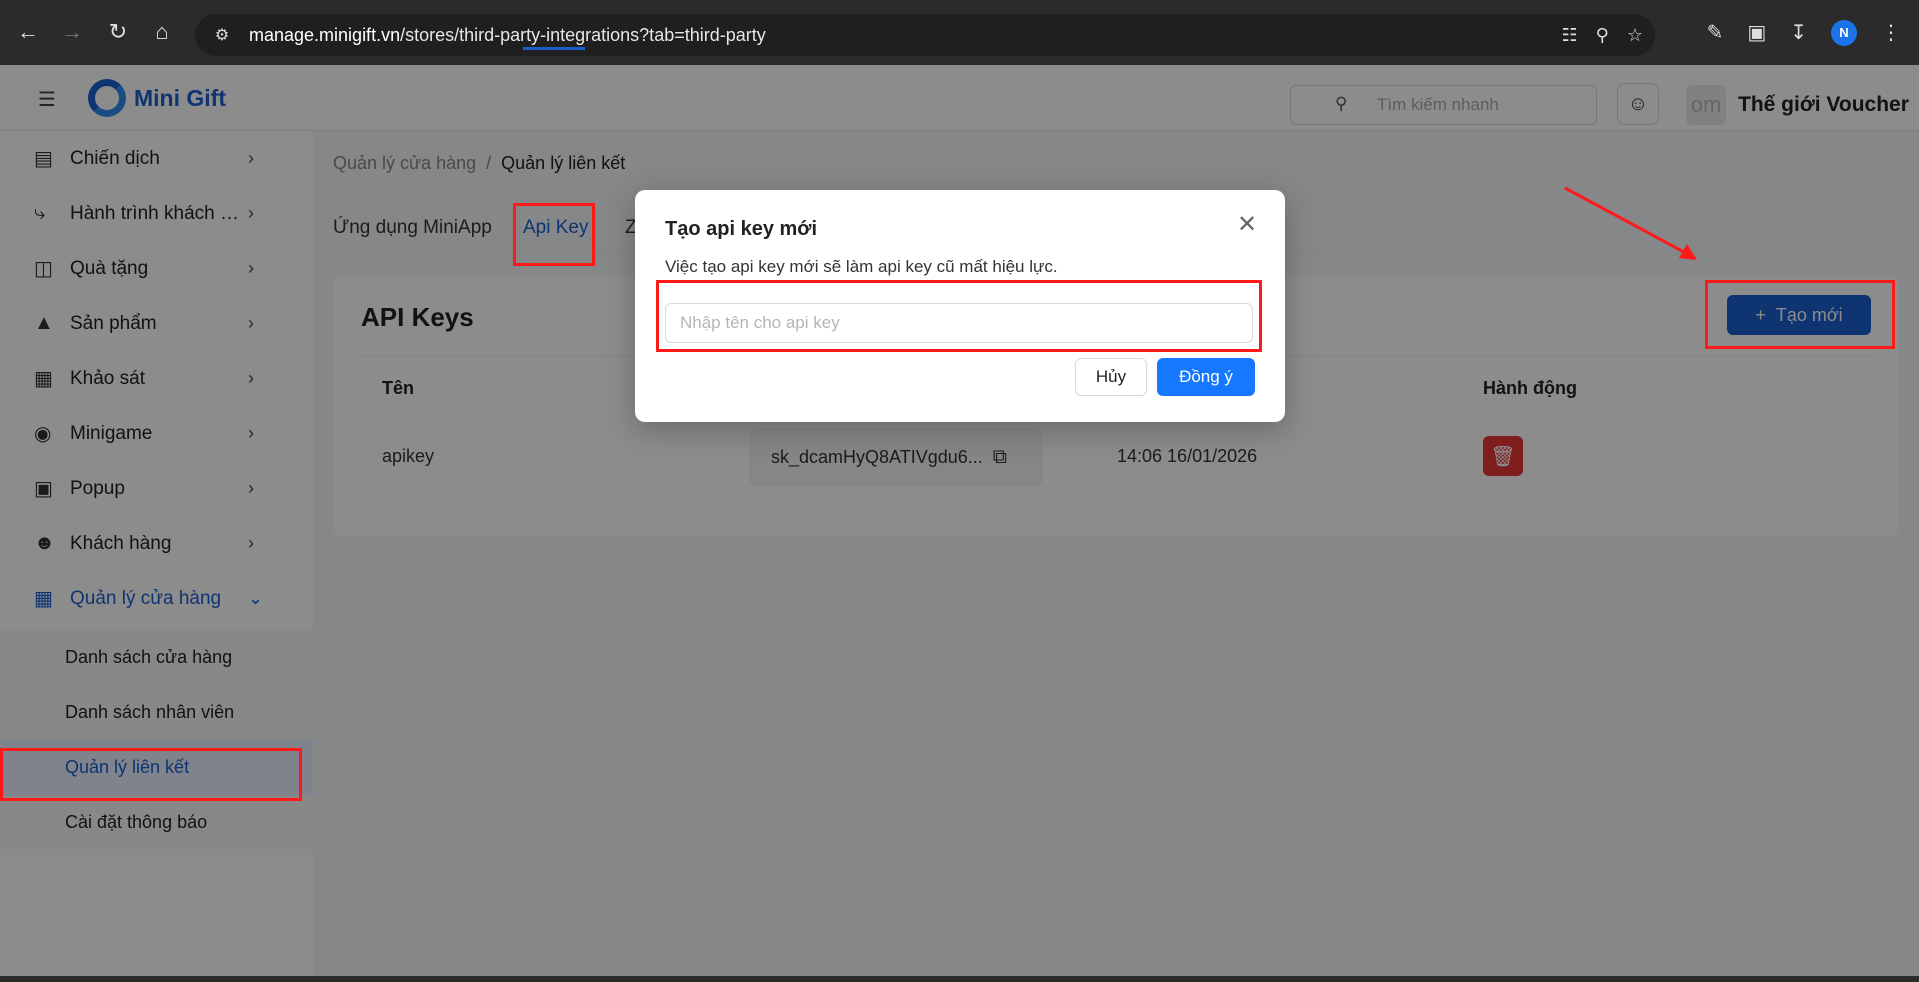 The height and width of the screenshot is (982, 1919). What do you see at coordinates (1247, 224) in the screenshot?
I see `close-icon: ✕` at bounding box center [1247, 224].